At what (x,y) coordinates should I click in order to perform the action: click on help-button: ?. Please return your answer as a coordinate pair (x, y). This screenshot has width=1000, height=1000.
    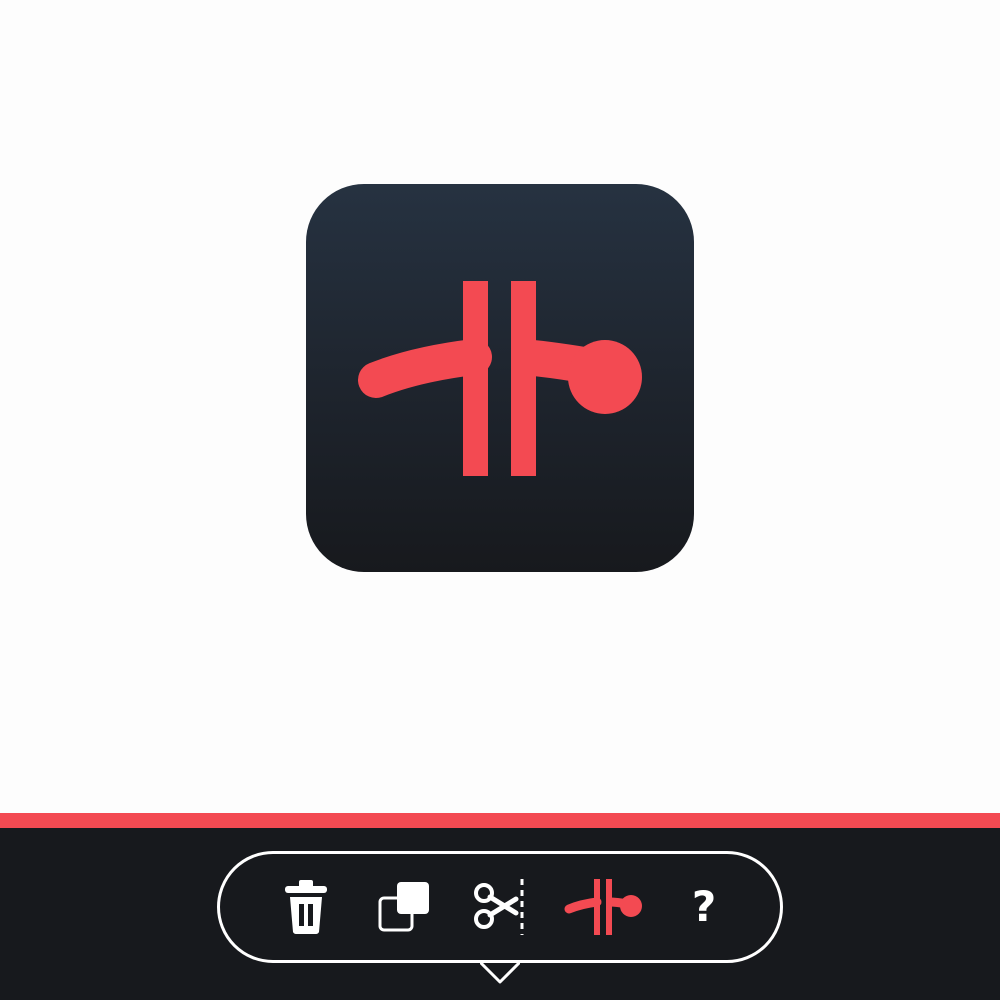
    Looking at the image, I should click on (704, 907).